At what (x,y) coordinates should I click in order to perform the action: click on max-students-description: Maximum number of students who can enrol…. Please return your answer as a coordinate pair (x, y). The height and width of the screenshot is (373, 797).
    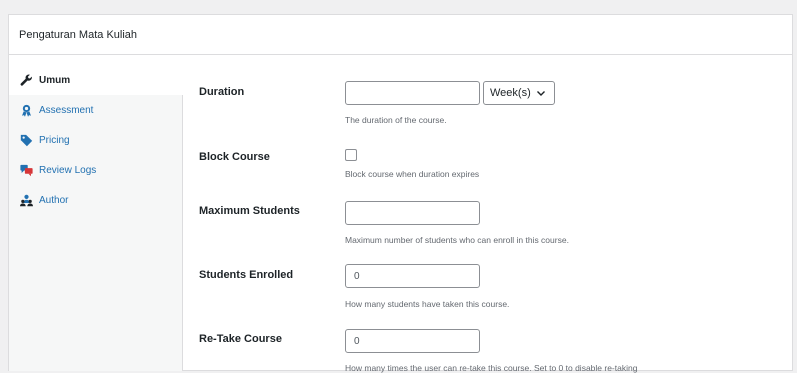
    Looking at the image, I should click on (457, 240).